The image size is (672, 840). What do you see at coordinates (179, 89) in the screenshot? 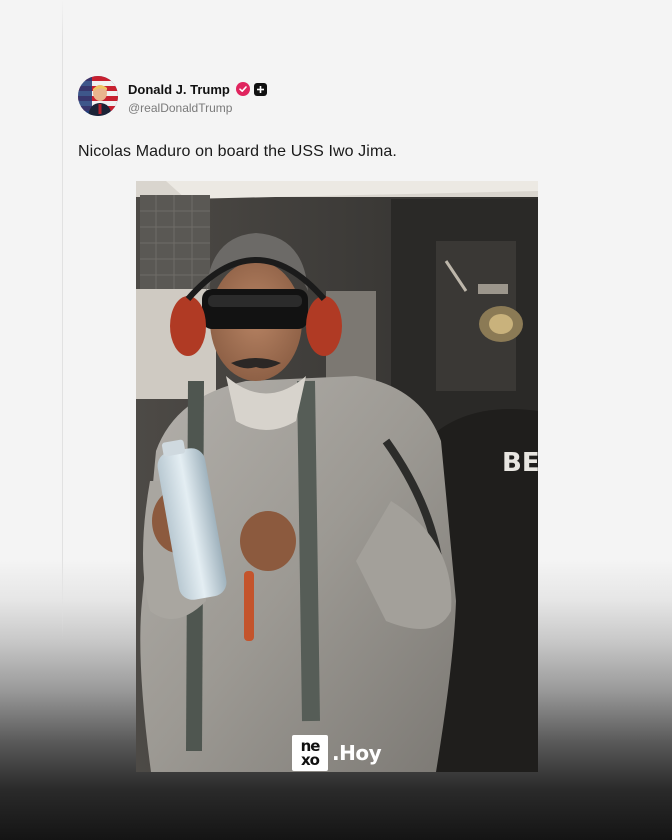
I see `author-display-name: Donald J. Trump` at bounding box center [179, 89].